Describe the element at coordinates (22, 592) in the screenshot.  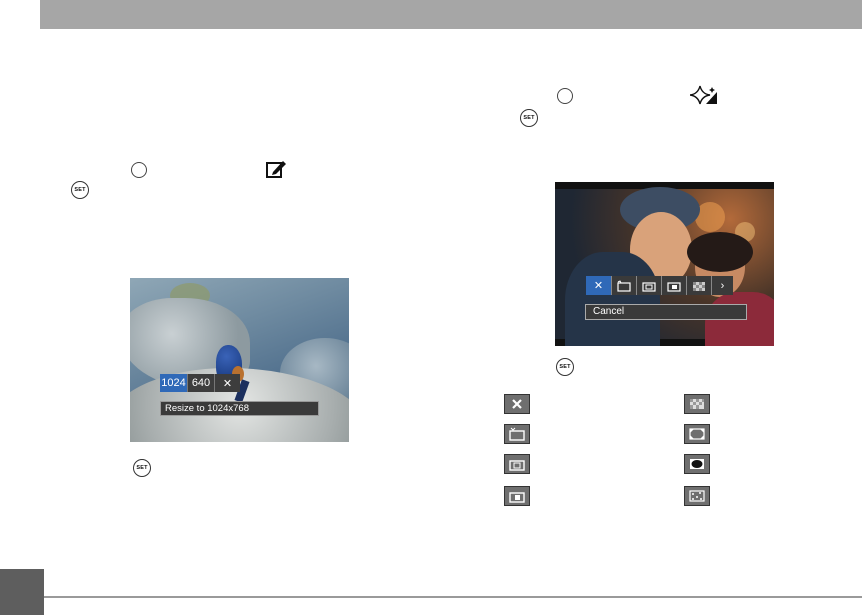
I see `page-tab` at that location.